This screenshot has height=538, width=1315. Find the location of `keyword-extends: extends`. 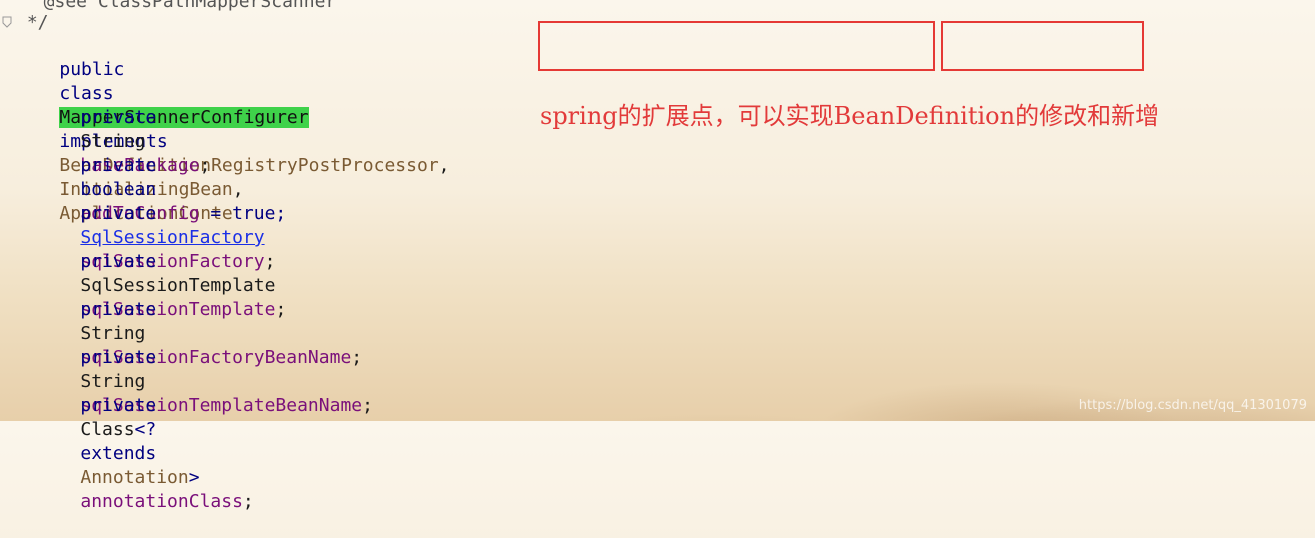

keyword-extends: extends is located at coordinates (118, 453).